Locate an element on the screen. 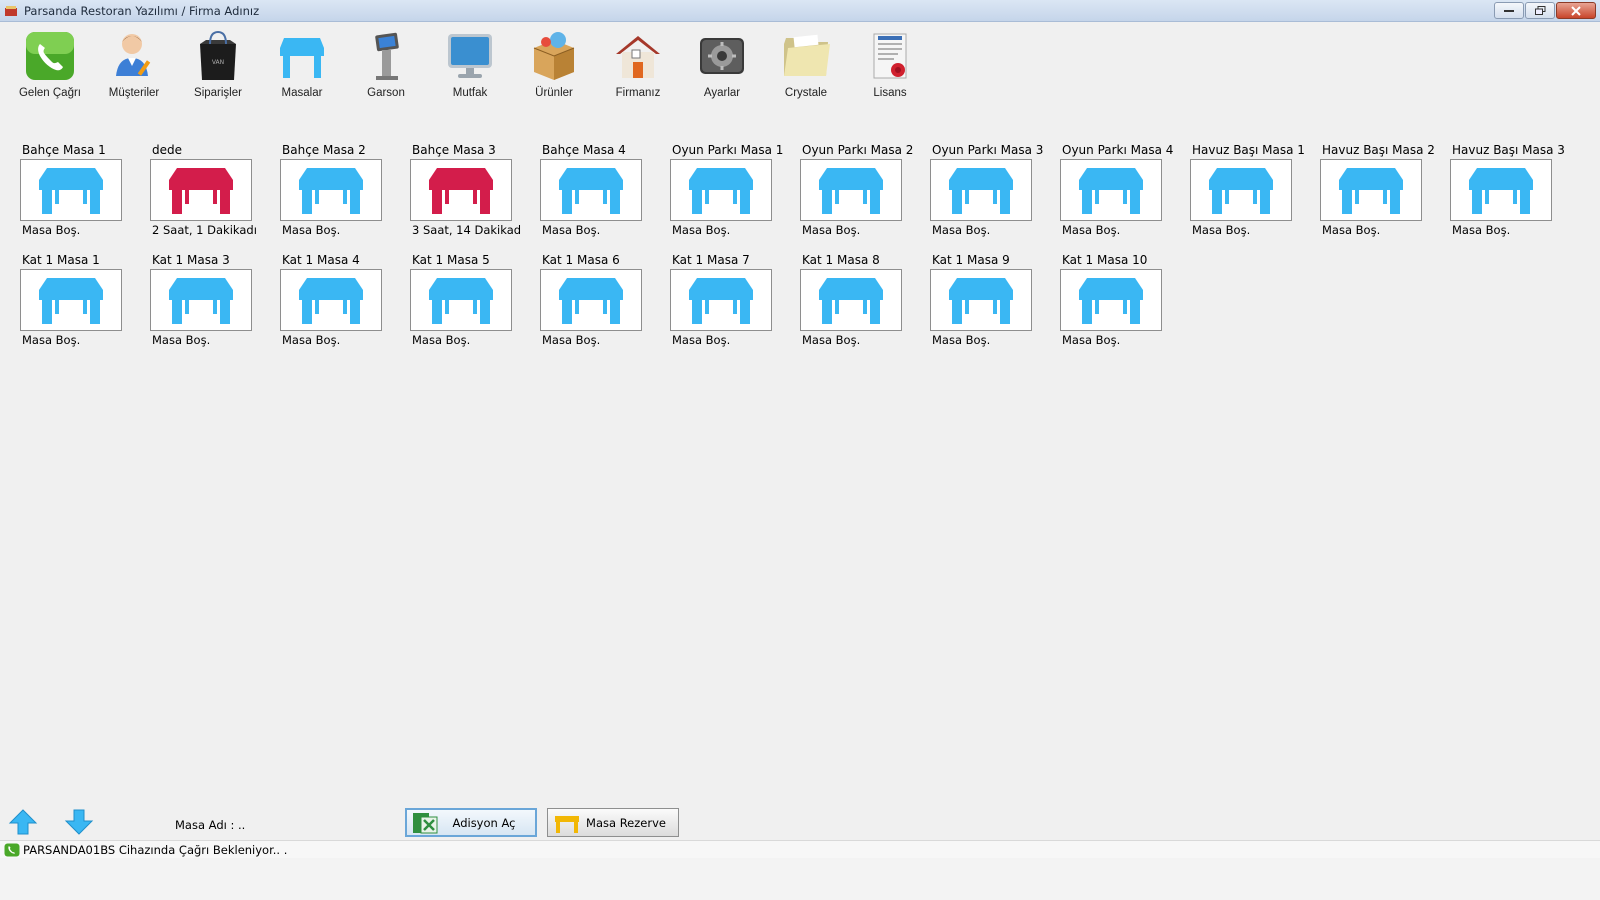  table-card: Bahçe Masa 4 Masa Boş. is located at coordinates (605, 191).